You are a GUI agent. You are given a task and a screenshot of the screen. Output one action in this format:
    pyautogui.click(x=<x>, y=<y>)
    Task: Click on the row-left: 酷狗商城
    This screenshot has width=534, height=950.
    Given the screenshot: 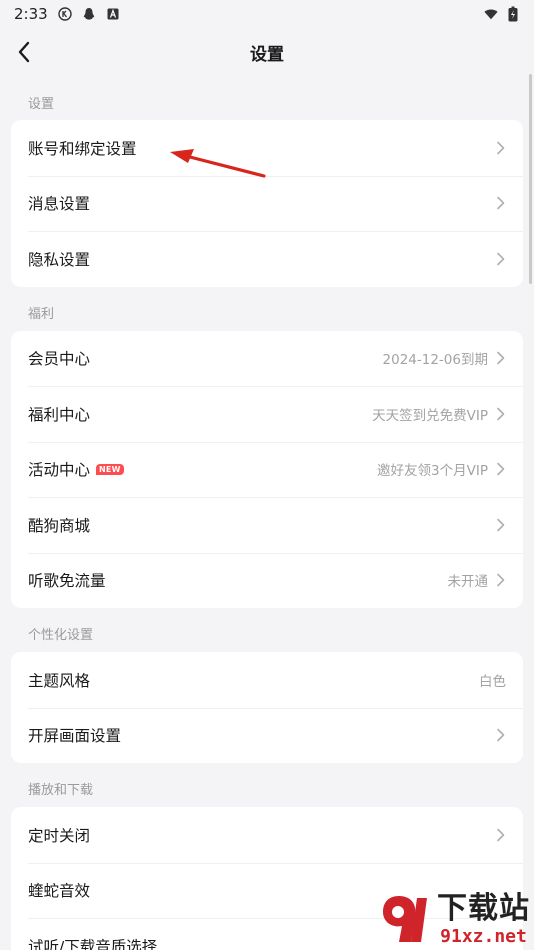 What is the action you would take?
    pyautogui.click(x=59, y=525)
    